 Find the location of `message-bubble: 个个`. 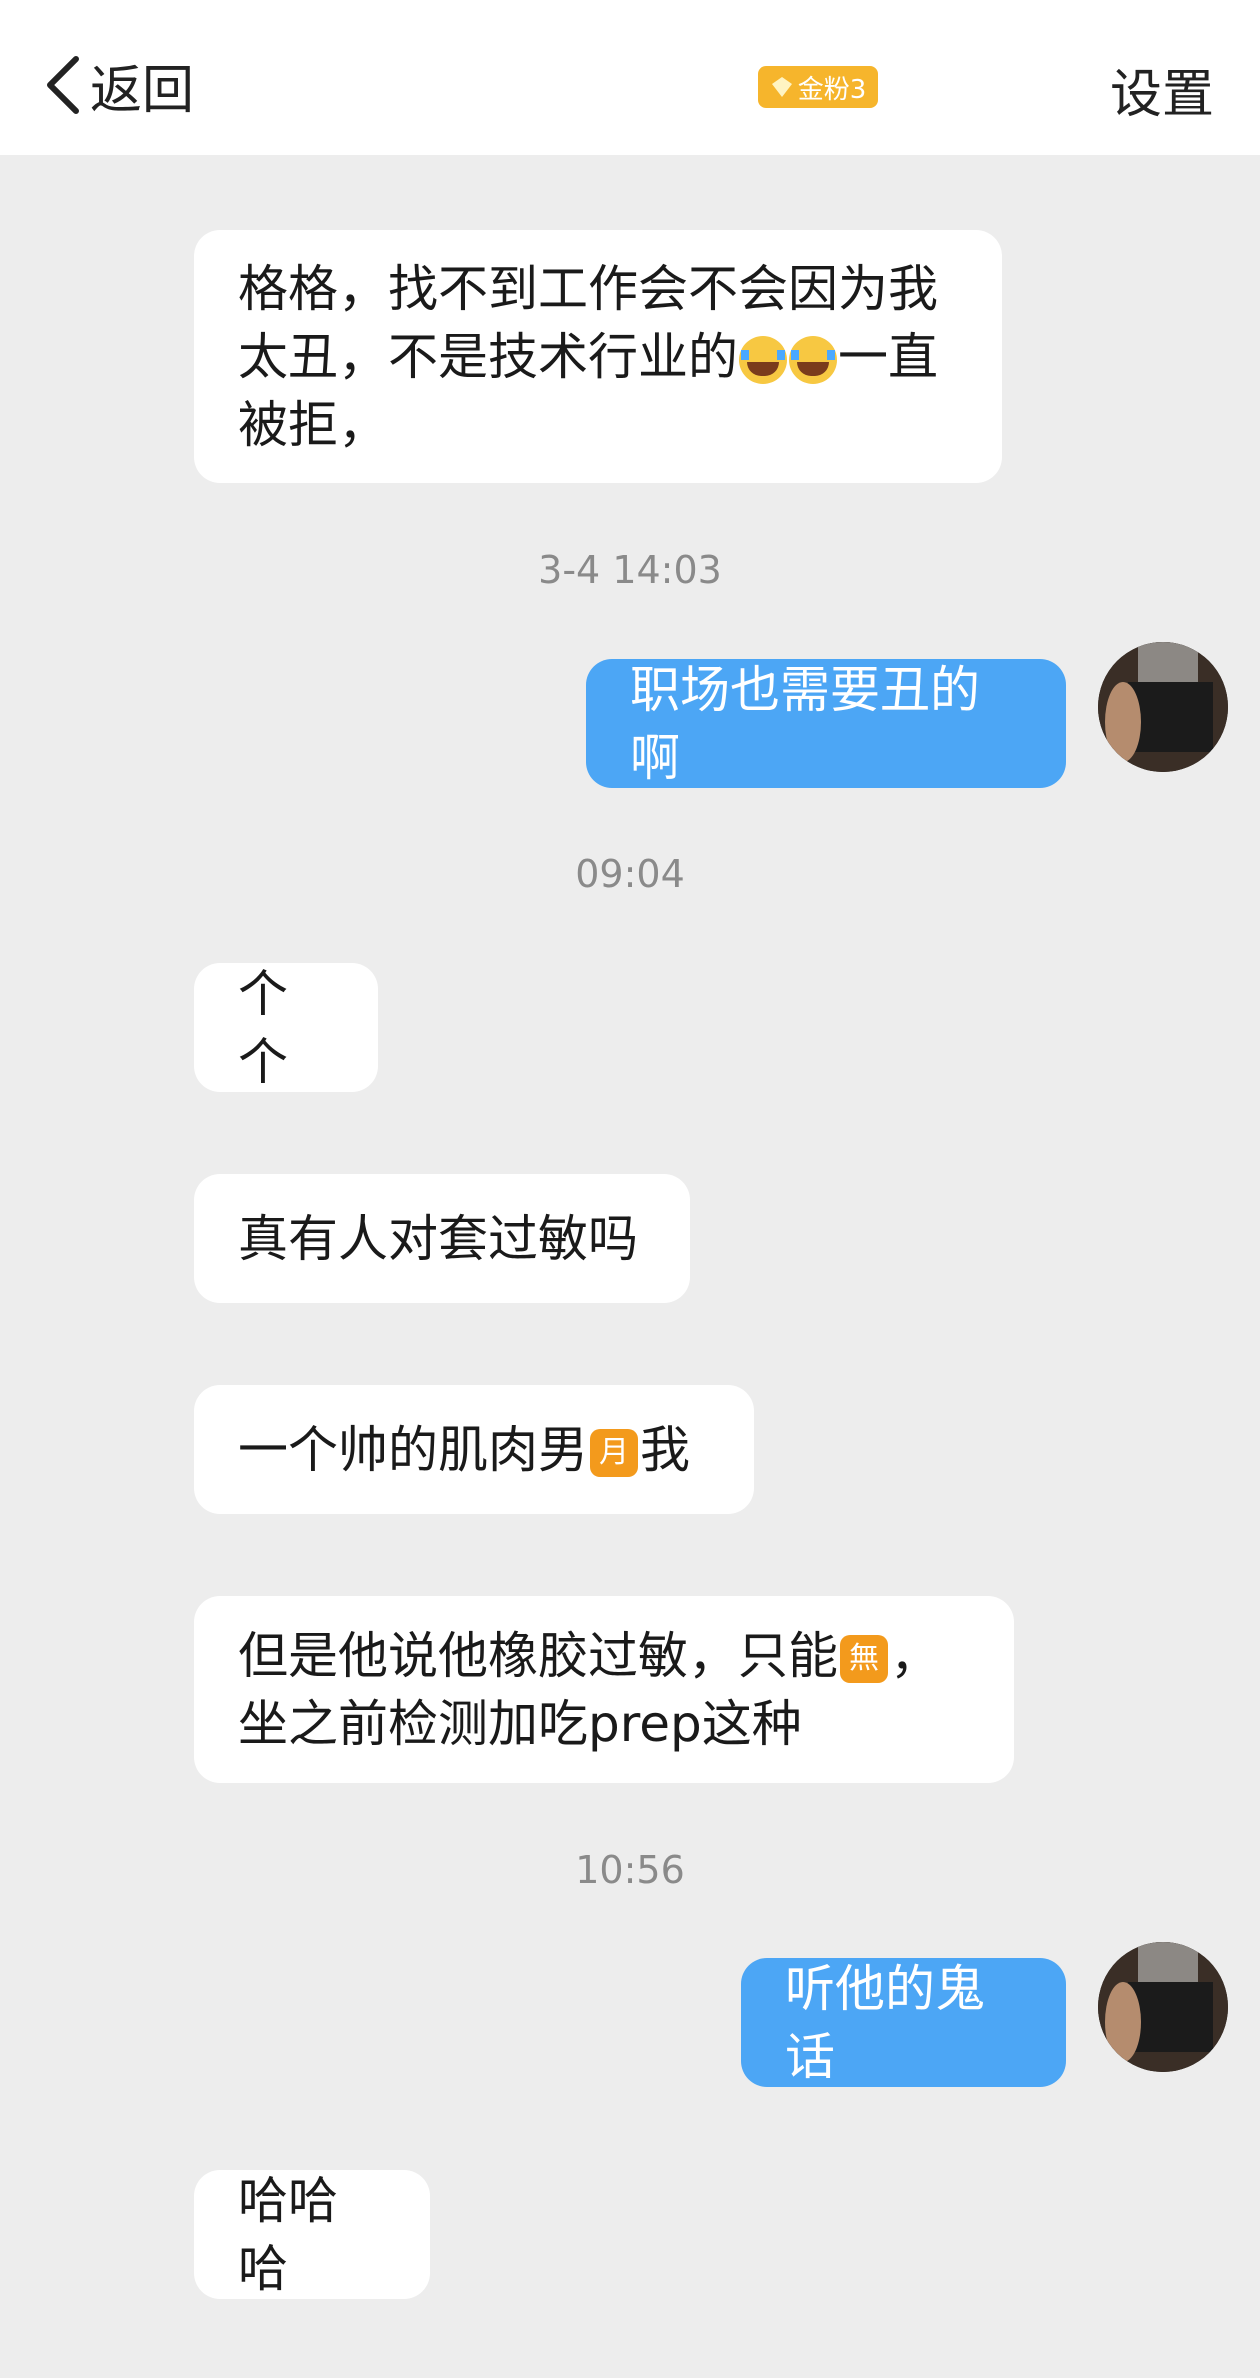

message-bubble: 个个 is located at coordinates (286, 1027).